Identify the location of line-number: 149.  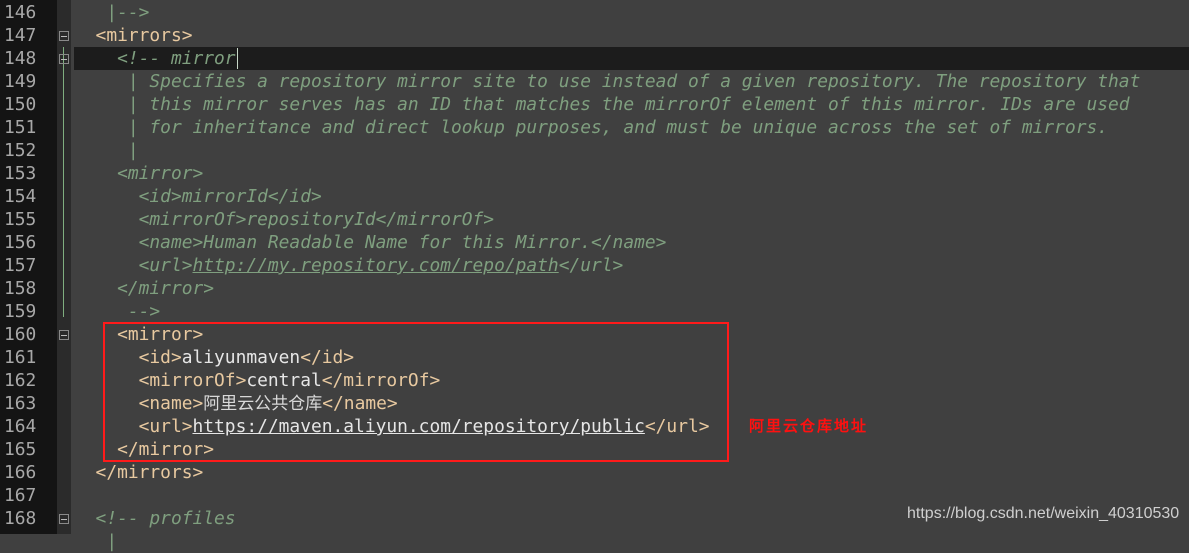
(20, 81).